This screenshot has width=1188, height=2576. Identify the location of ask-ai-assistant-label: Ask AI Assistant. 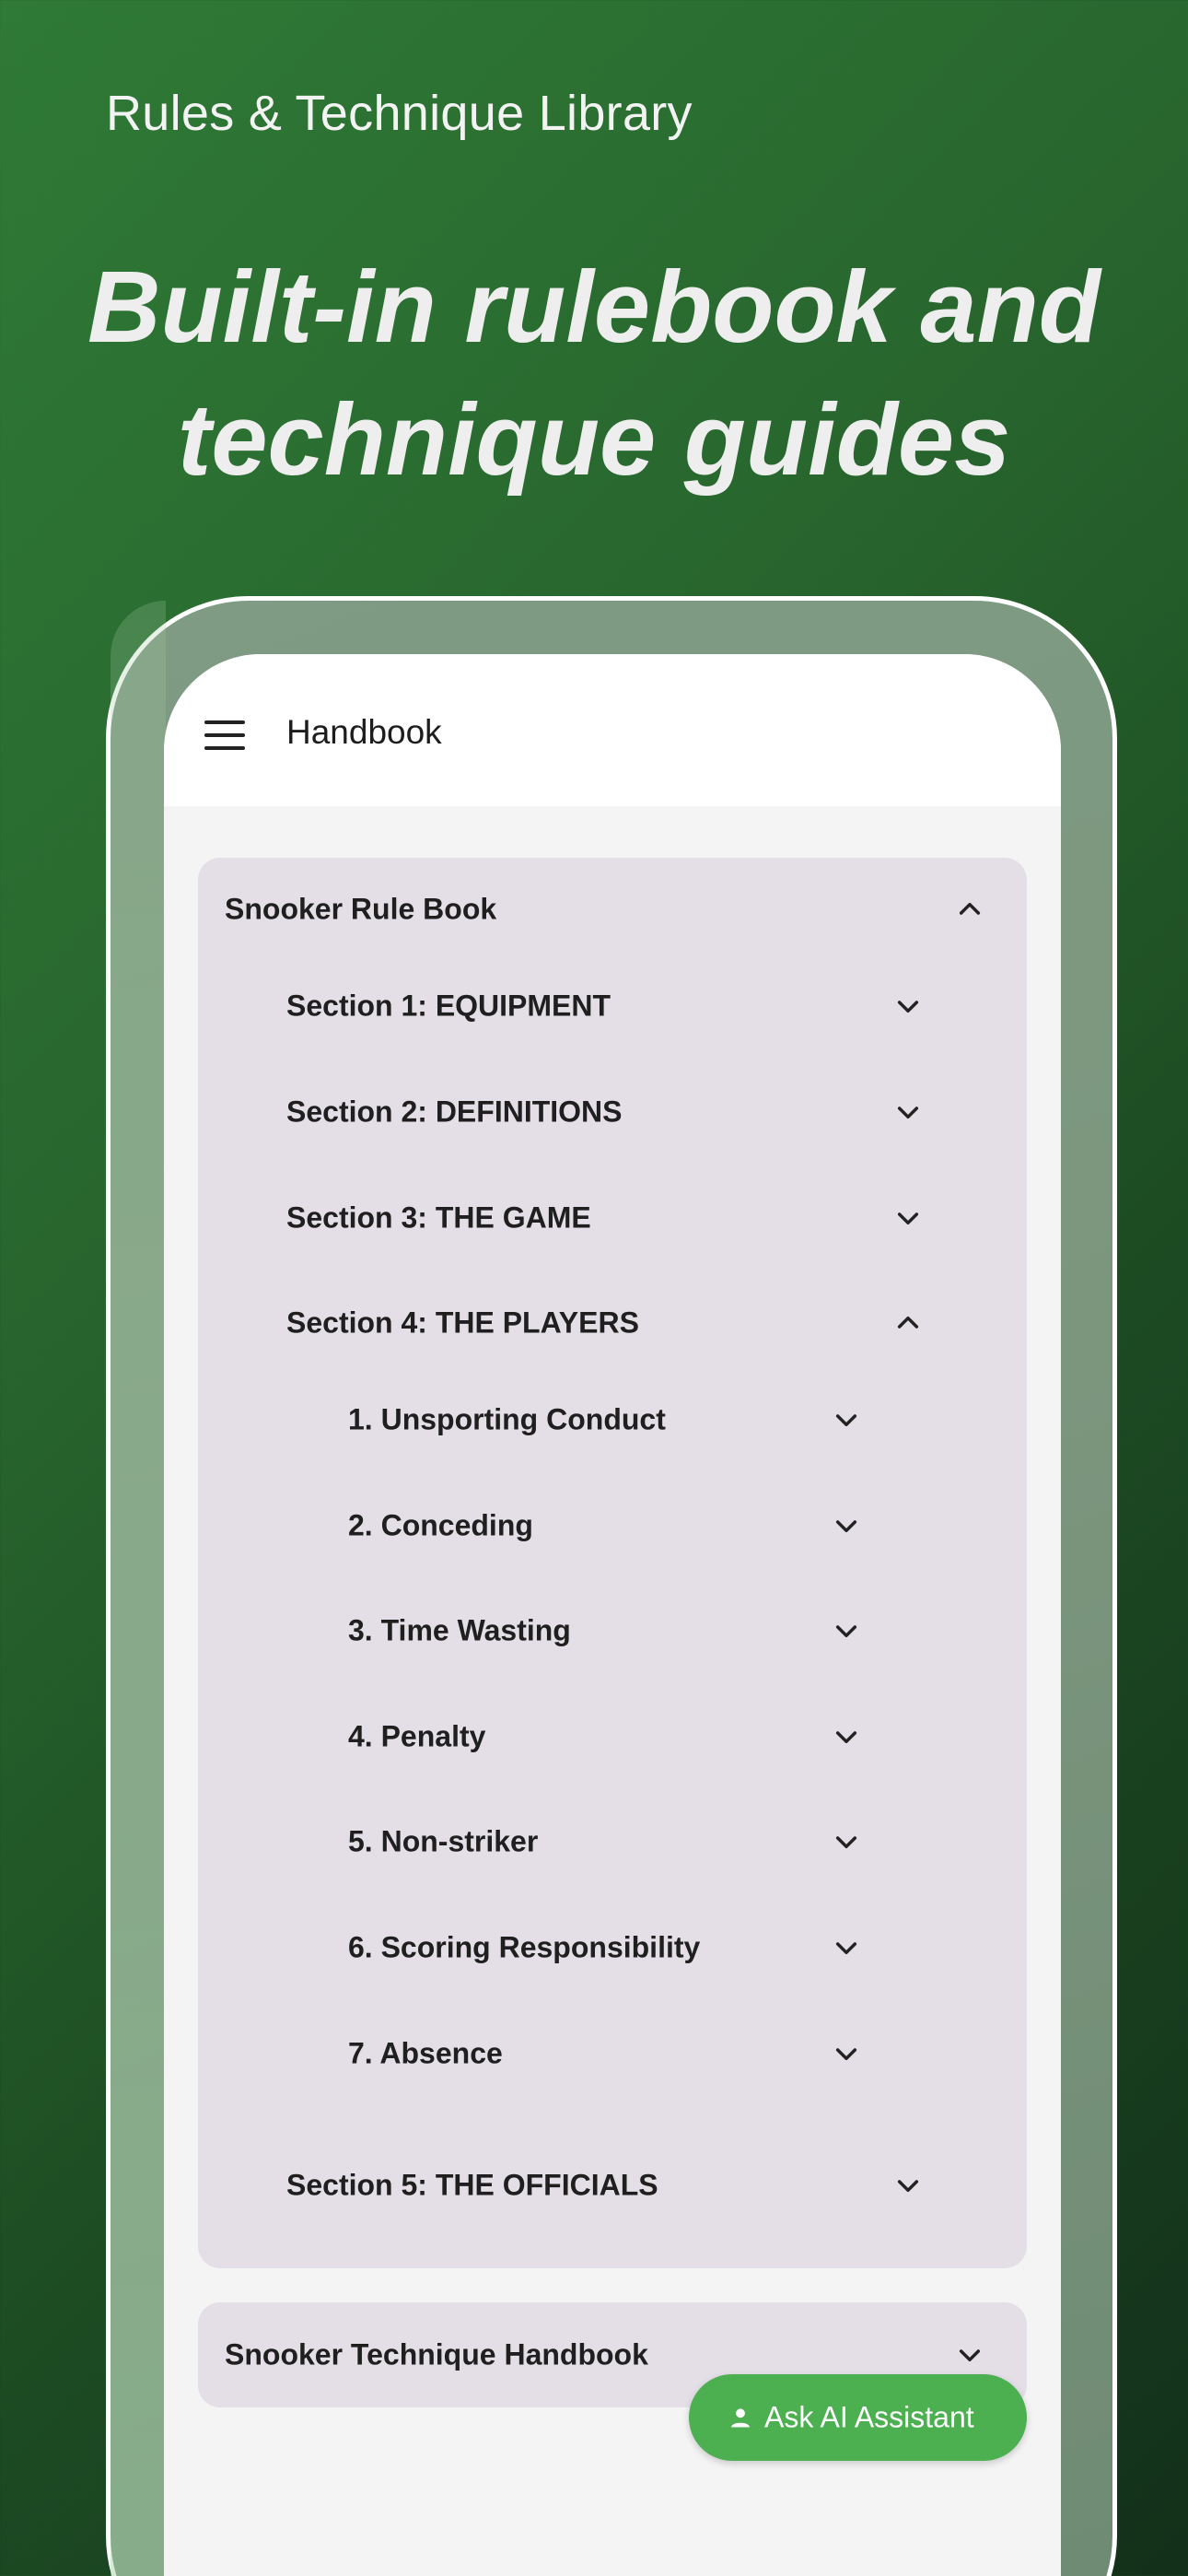
(869, 2417).